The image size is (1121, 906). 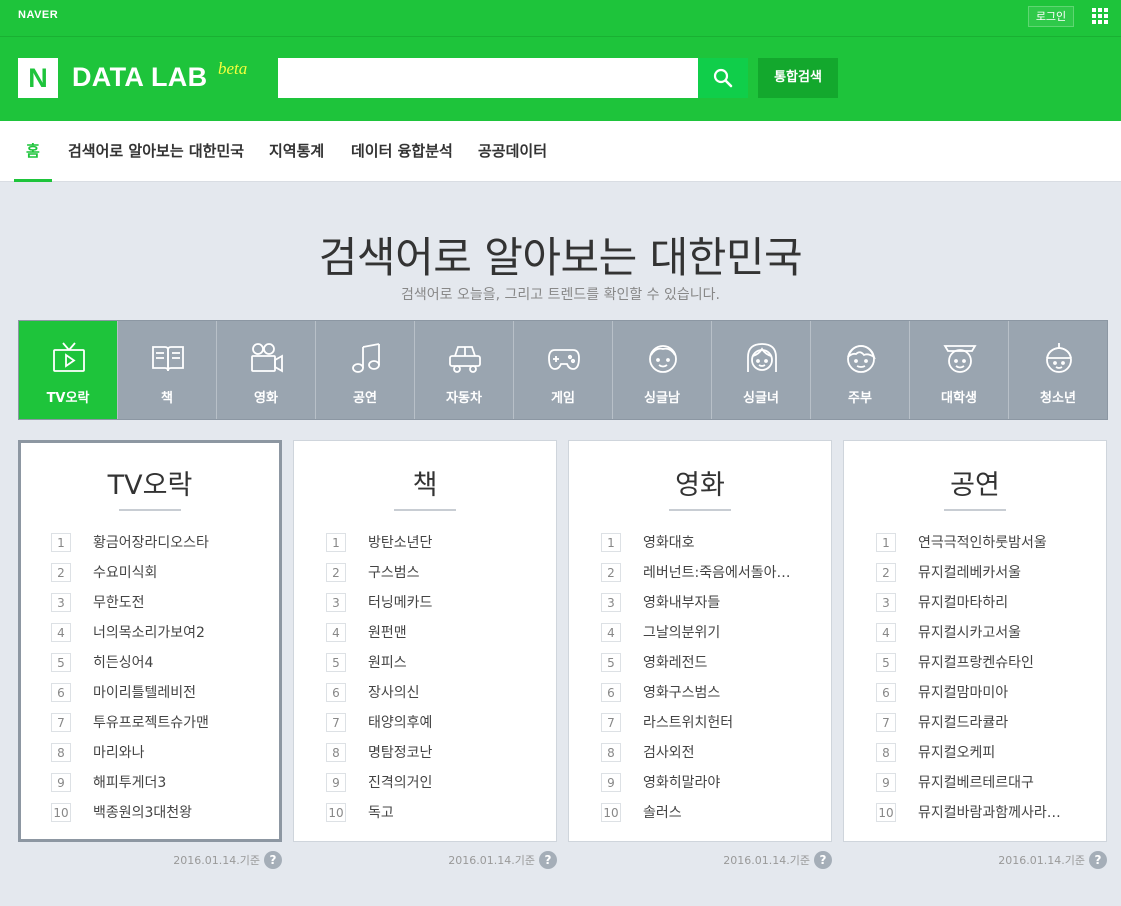 What do you see at coordinates (860, 370) in the screenshot?
I see `category-tab-housewife: 주부` at bounding box center [860, 370].